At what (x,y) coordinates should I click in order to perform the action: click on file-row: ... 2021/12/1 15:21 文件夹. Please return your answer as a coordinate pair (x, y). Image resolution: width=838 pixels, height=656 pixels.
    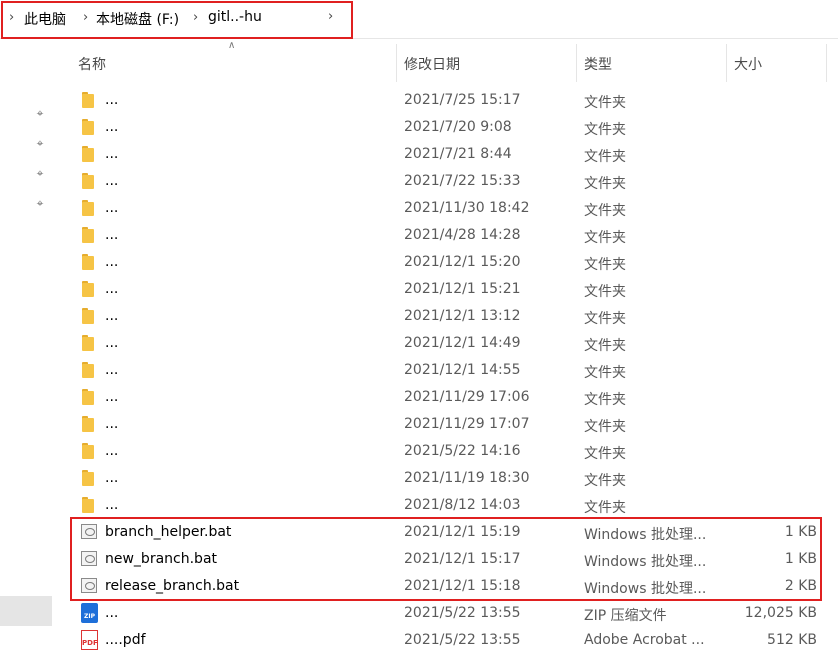
    Looking at the image, I should click on (447, 289).